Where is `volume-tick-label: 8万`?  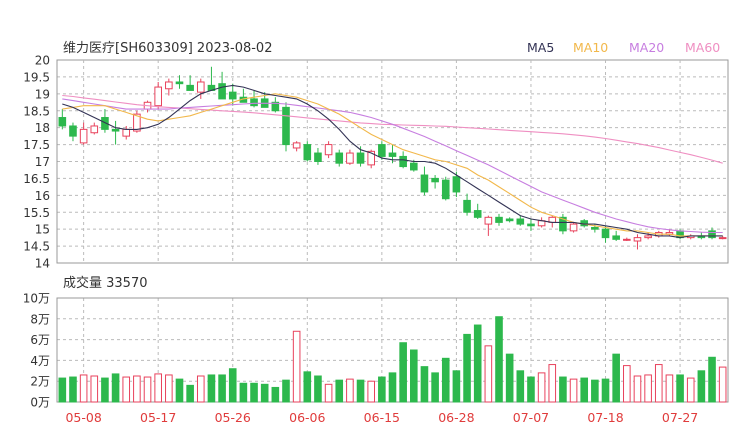 volume-tick-label: 8万 is located at coordinates (40, 319).